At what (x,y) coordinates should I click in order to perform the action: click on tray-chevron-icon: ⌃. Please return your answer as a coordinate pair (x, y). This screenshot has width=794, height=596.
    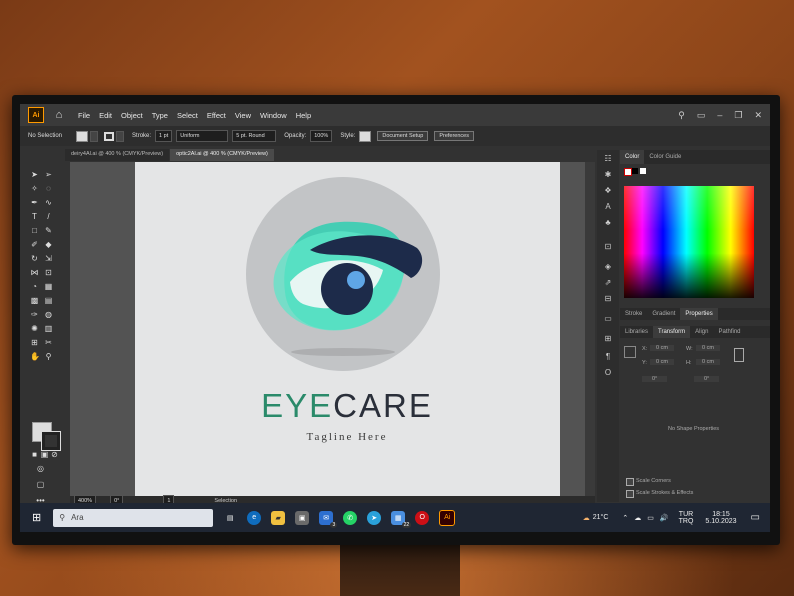
    Looking at the image, I should click on (625, 518).